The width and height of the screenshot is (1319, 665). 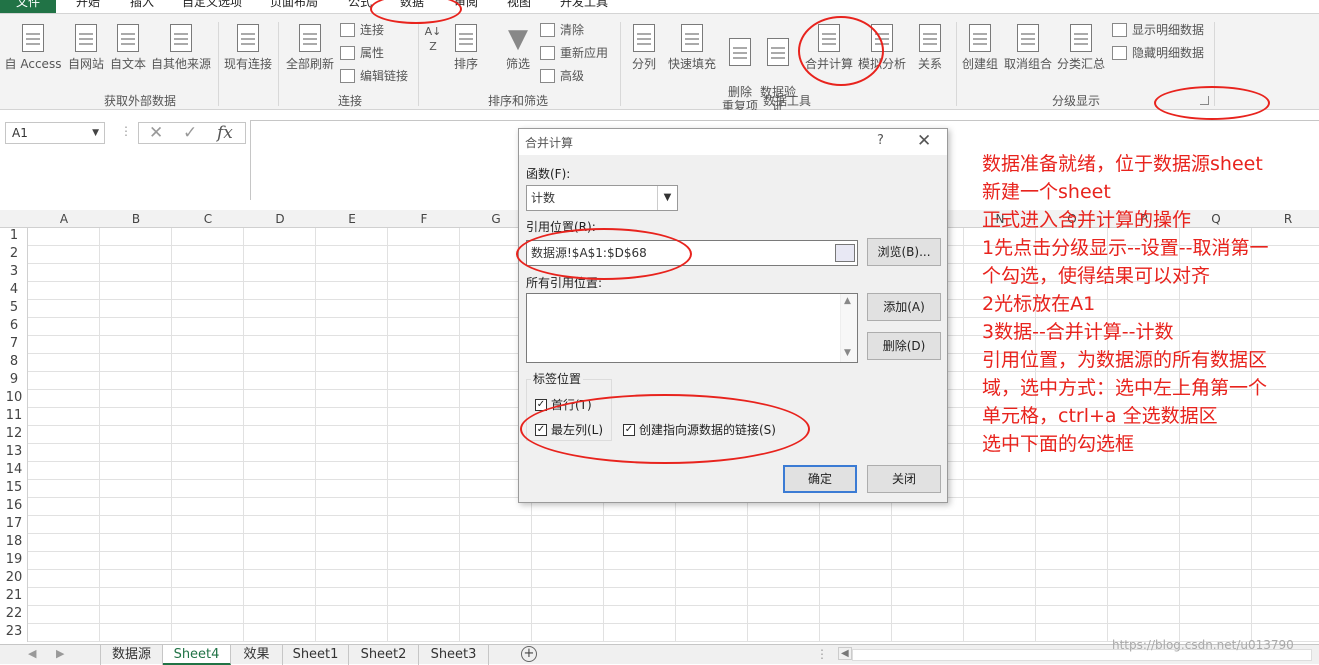 I want to click on row-header: 15, so click(x=14, y=487).